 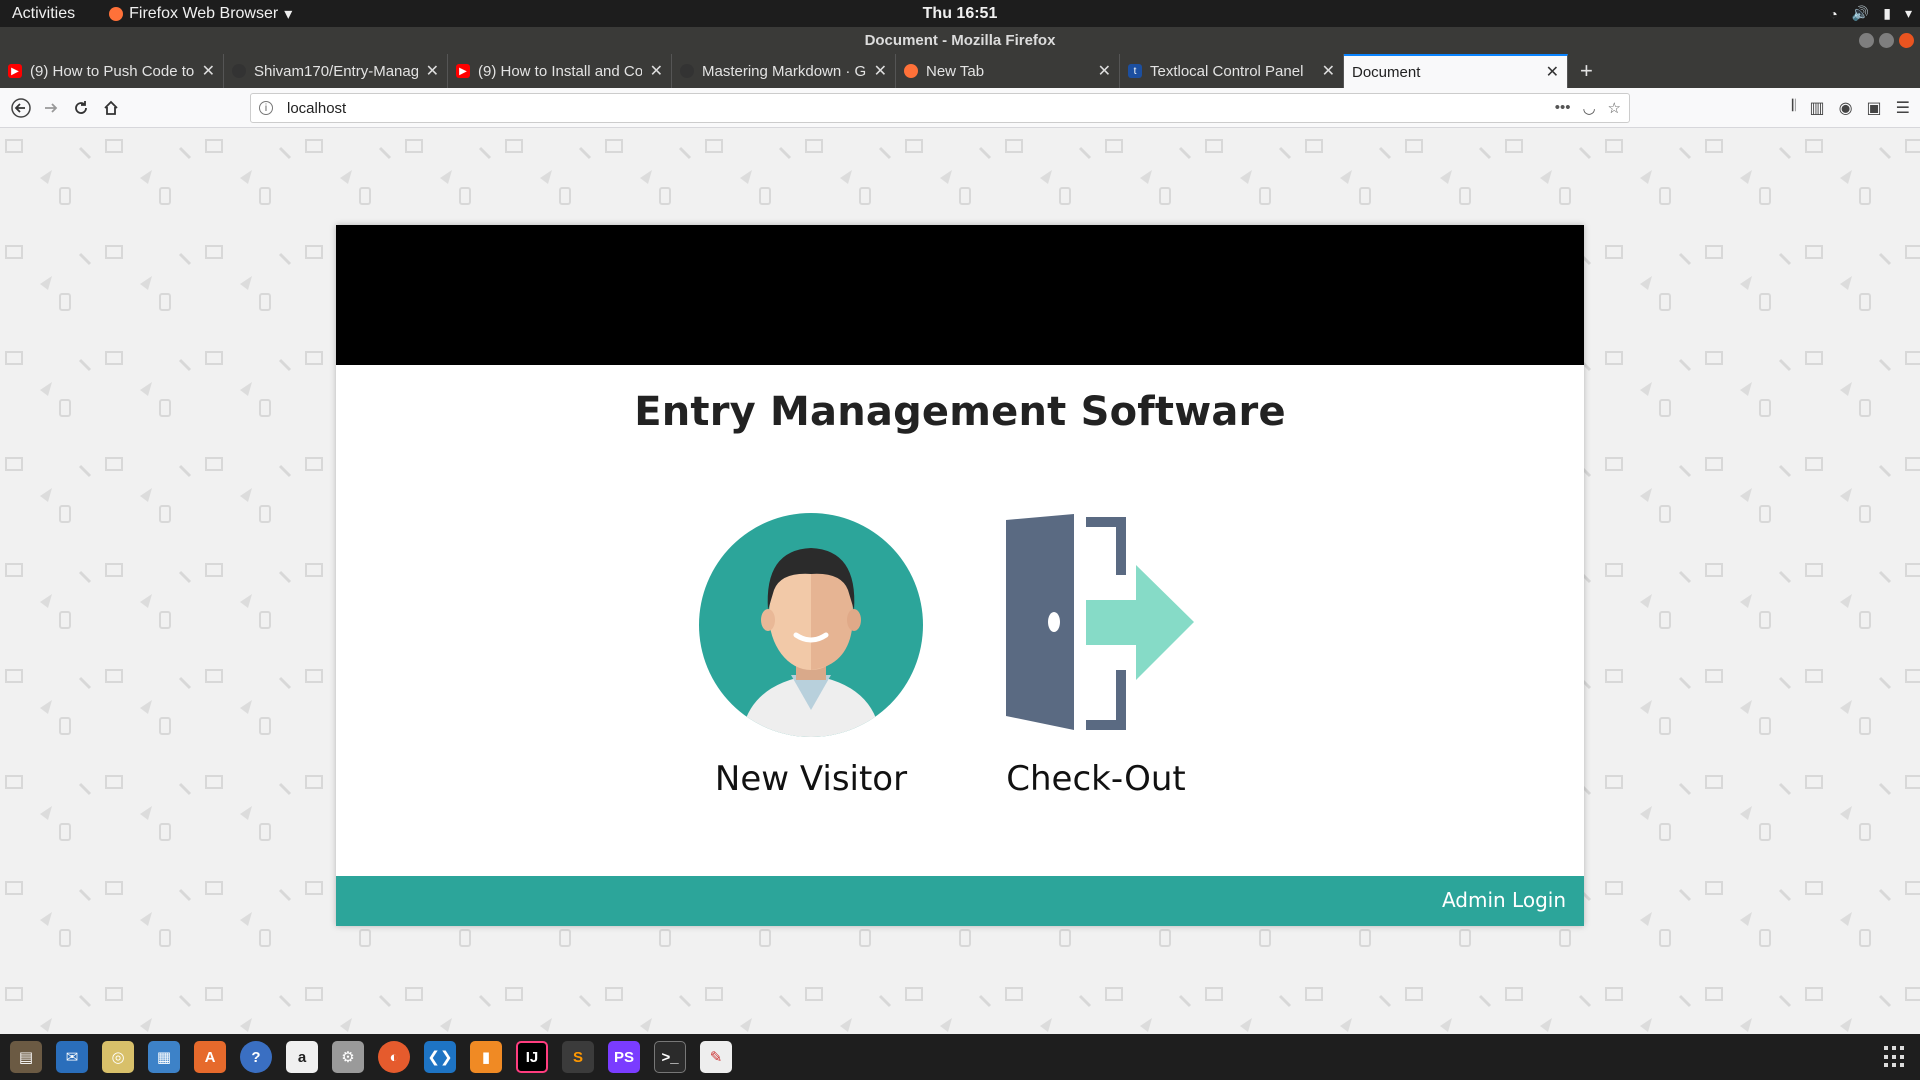 I want to click on tab-2: ▶ (9) How to Install and Co ✕, so click(x=560, y=71).